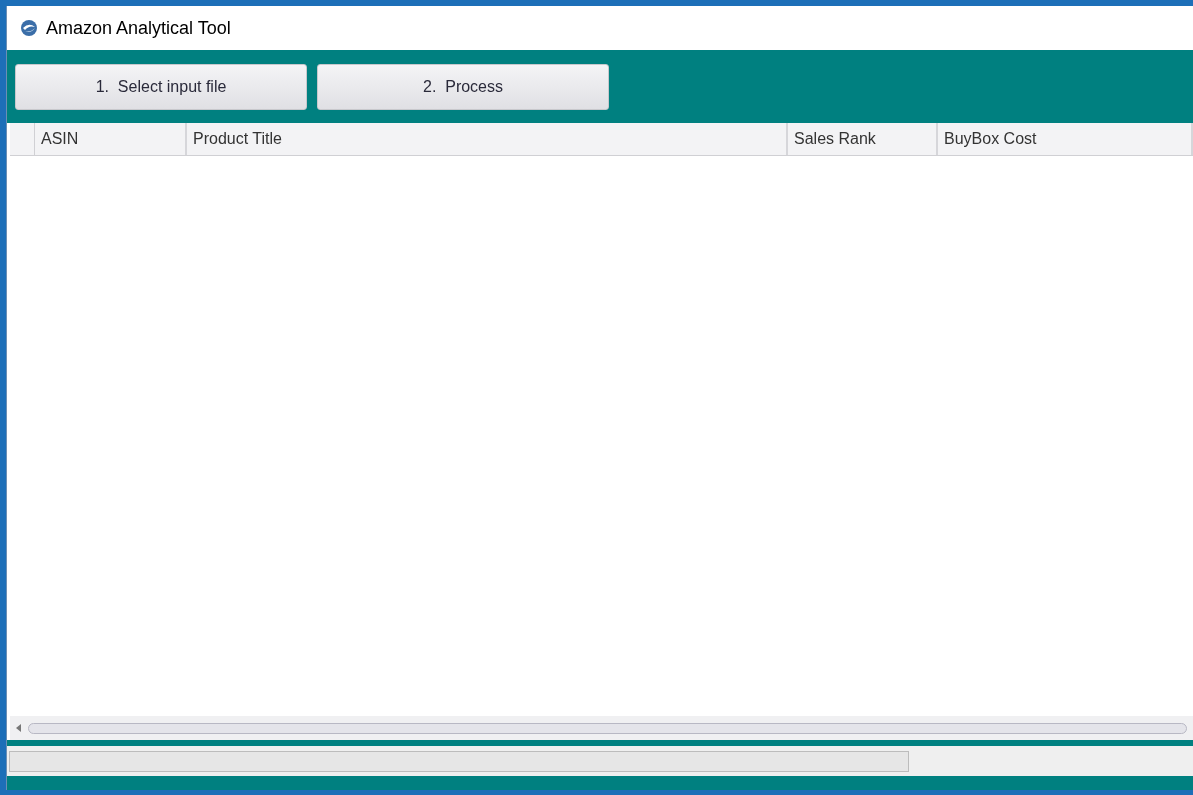 Image resolution: width=1193 pixels, height=795 pixels. I want to click on horizontal-scrollbar, so click(601, 728).